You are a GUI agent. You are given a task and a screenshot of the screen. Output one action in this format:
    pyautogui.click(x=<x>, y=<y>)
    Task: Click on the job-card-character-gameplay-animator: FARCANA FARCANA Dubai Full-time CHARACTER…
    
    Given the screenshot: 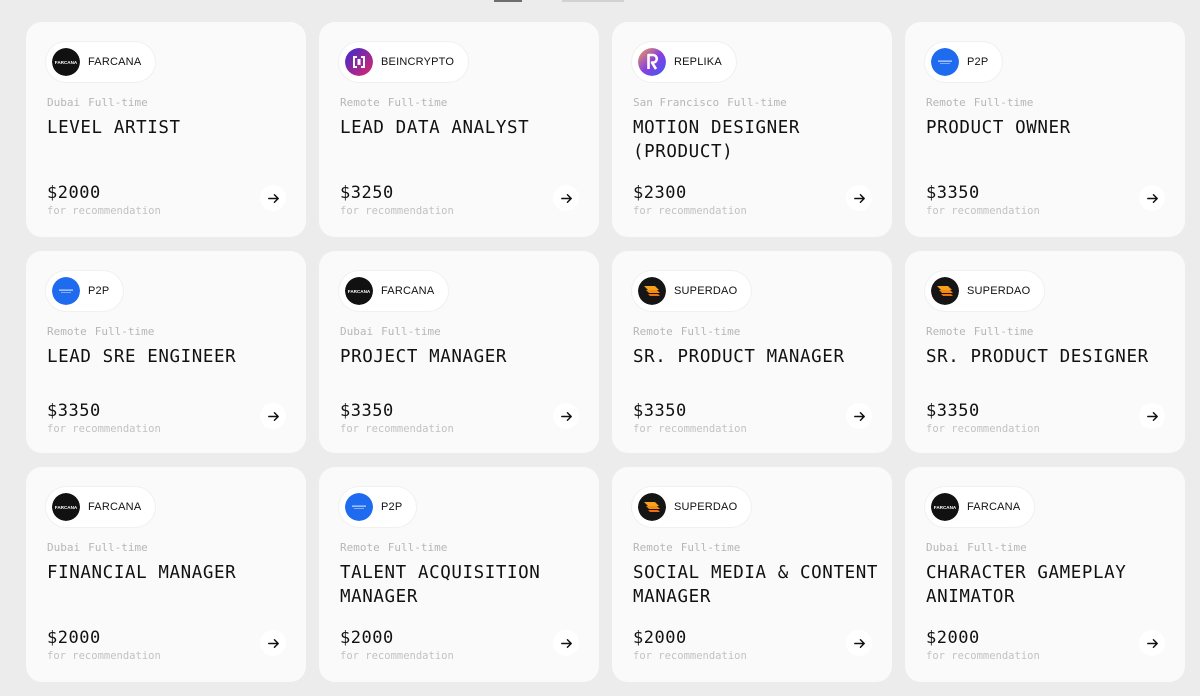 What is the action you would take?
    pyautogui.click(x=1045, y=574)
    